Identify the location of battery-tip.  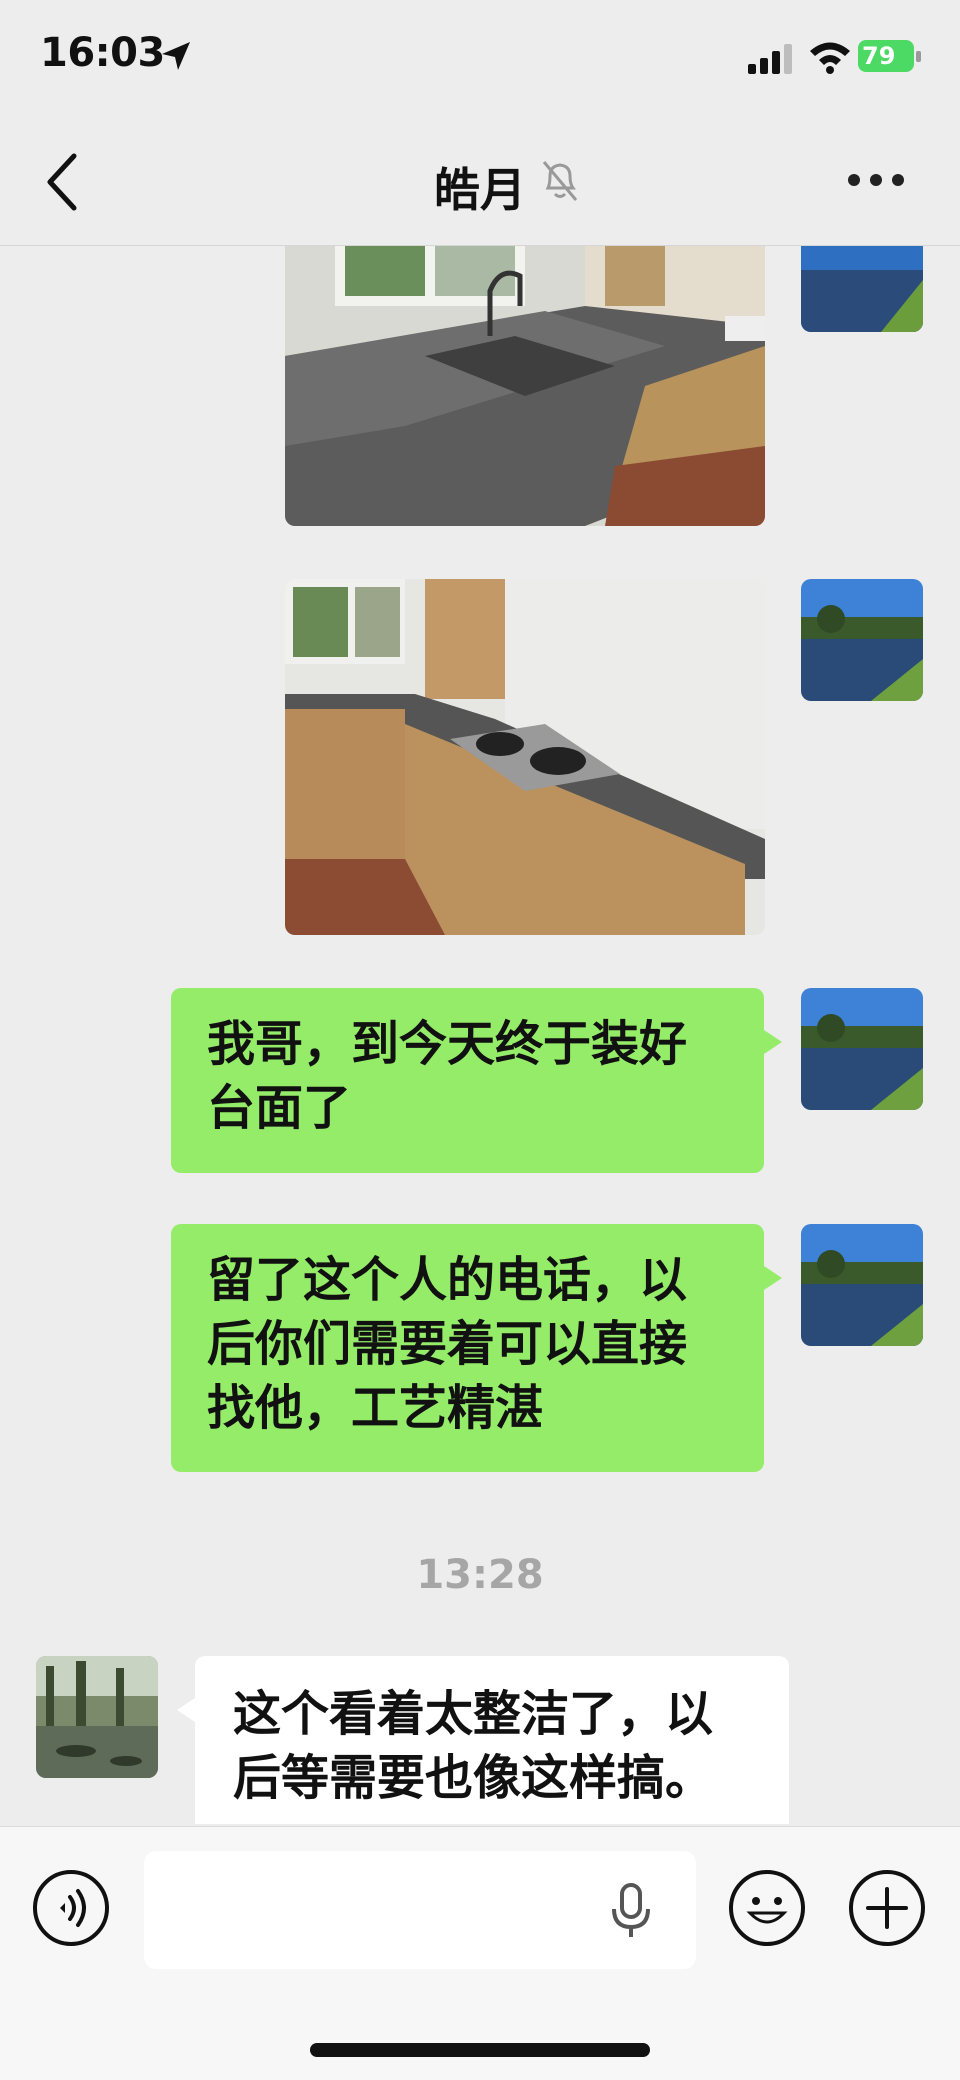
(918, 56).